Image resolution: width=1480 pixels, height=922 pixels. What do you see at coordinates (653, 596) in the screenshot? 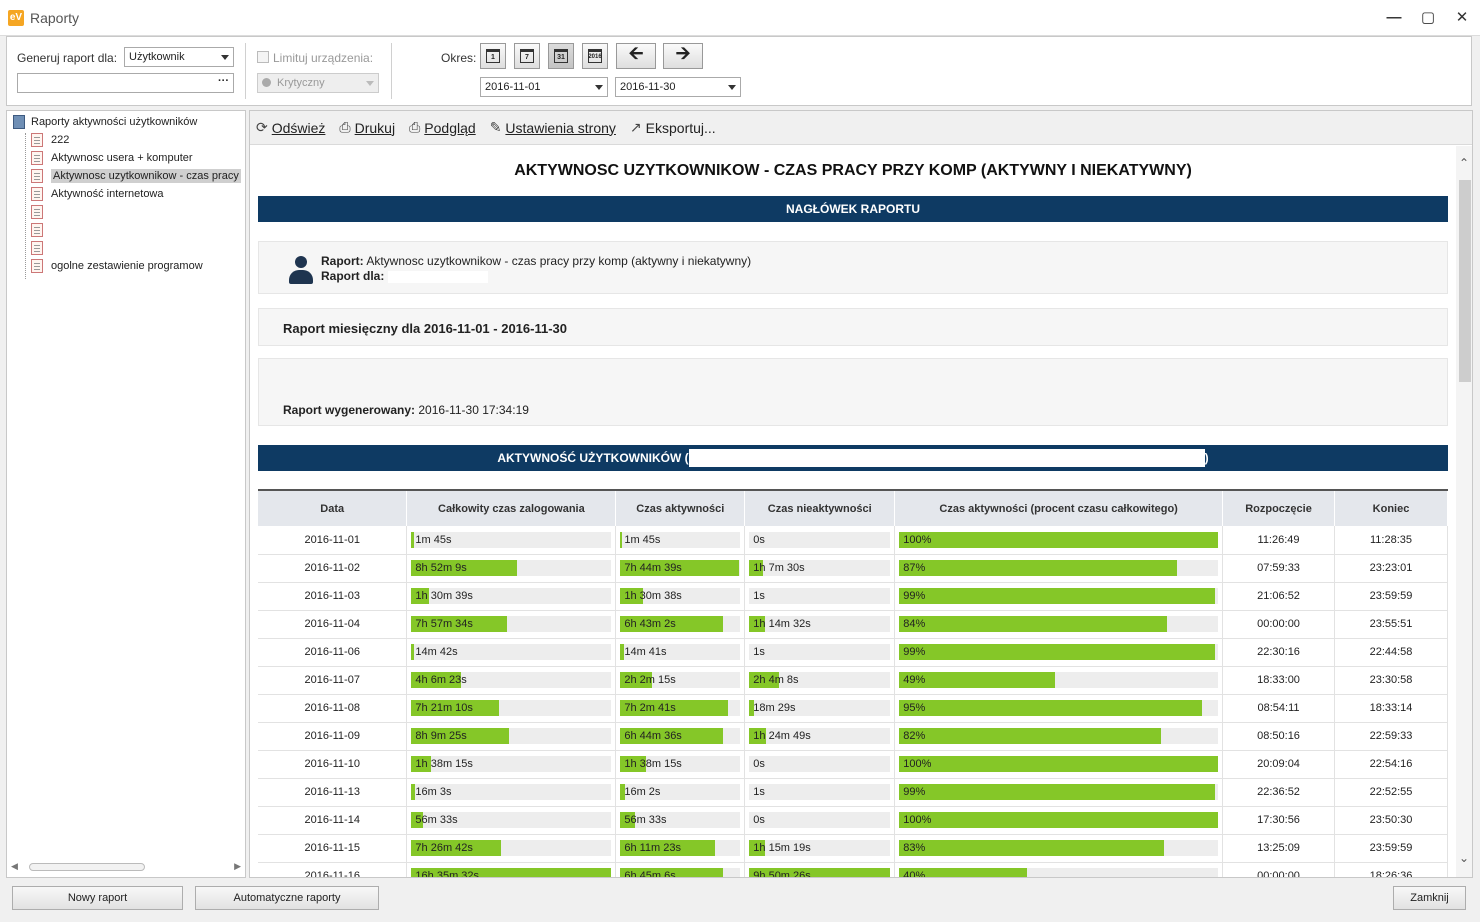
I see `active-time-bar-text: 1h 30m 38s` at bounding box center [653, 596].